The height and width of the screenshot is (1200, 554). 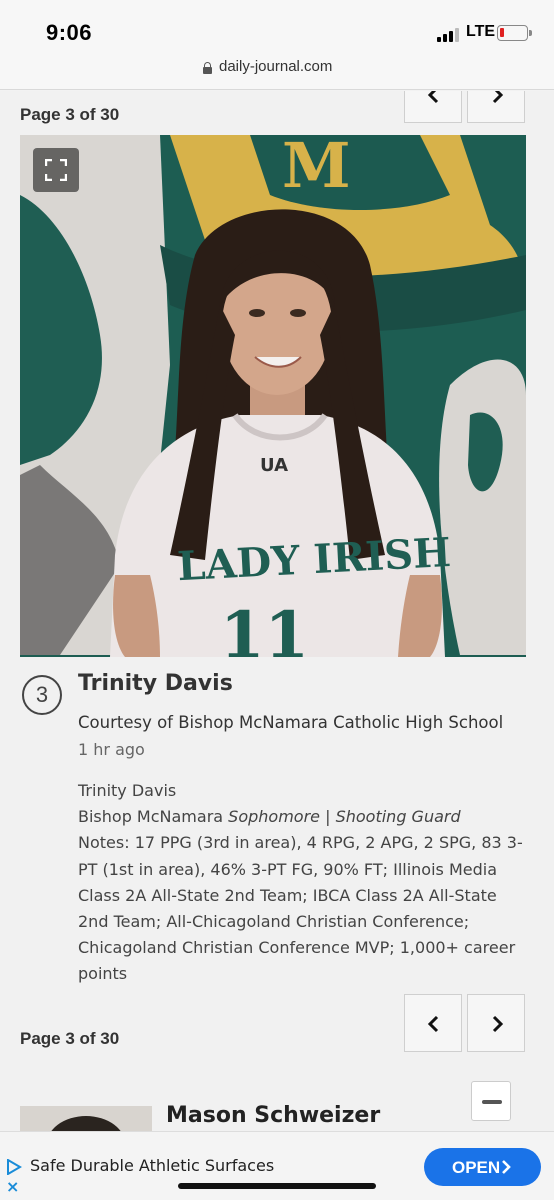 I want to click on ad-choices-icon, so click(x=14, y=1167).